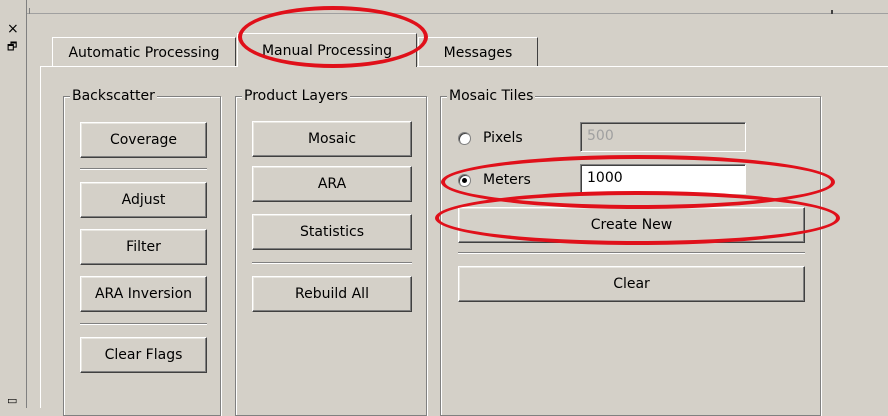  I want to click on clear-button: Clear, so click(631, 284).